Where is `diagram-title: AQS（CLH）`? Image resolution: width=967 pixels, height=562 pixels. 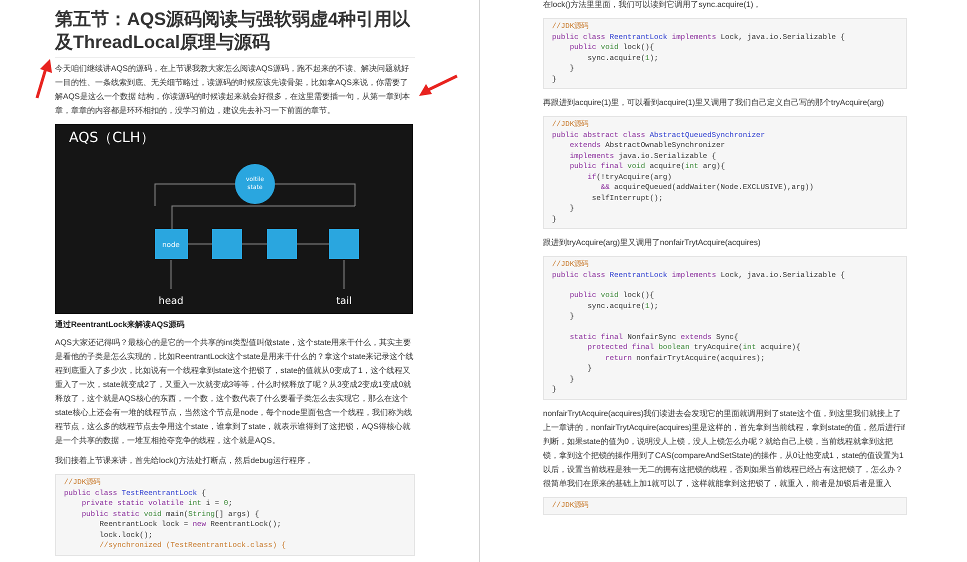 diagram-title: AQS（CLH） is located at coordinates (111, 138).